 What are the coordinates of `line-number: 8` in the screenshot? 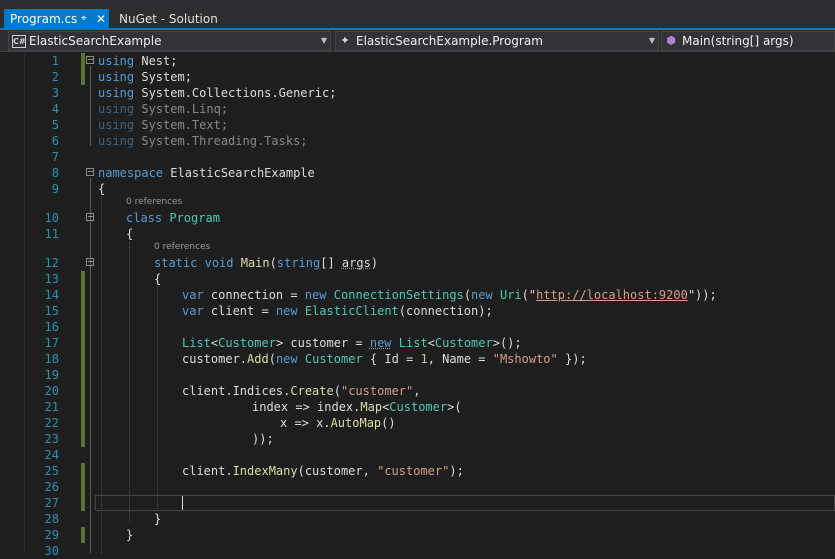 It's located at (55, 173).